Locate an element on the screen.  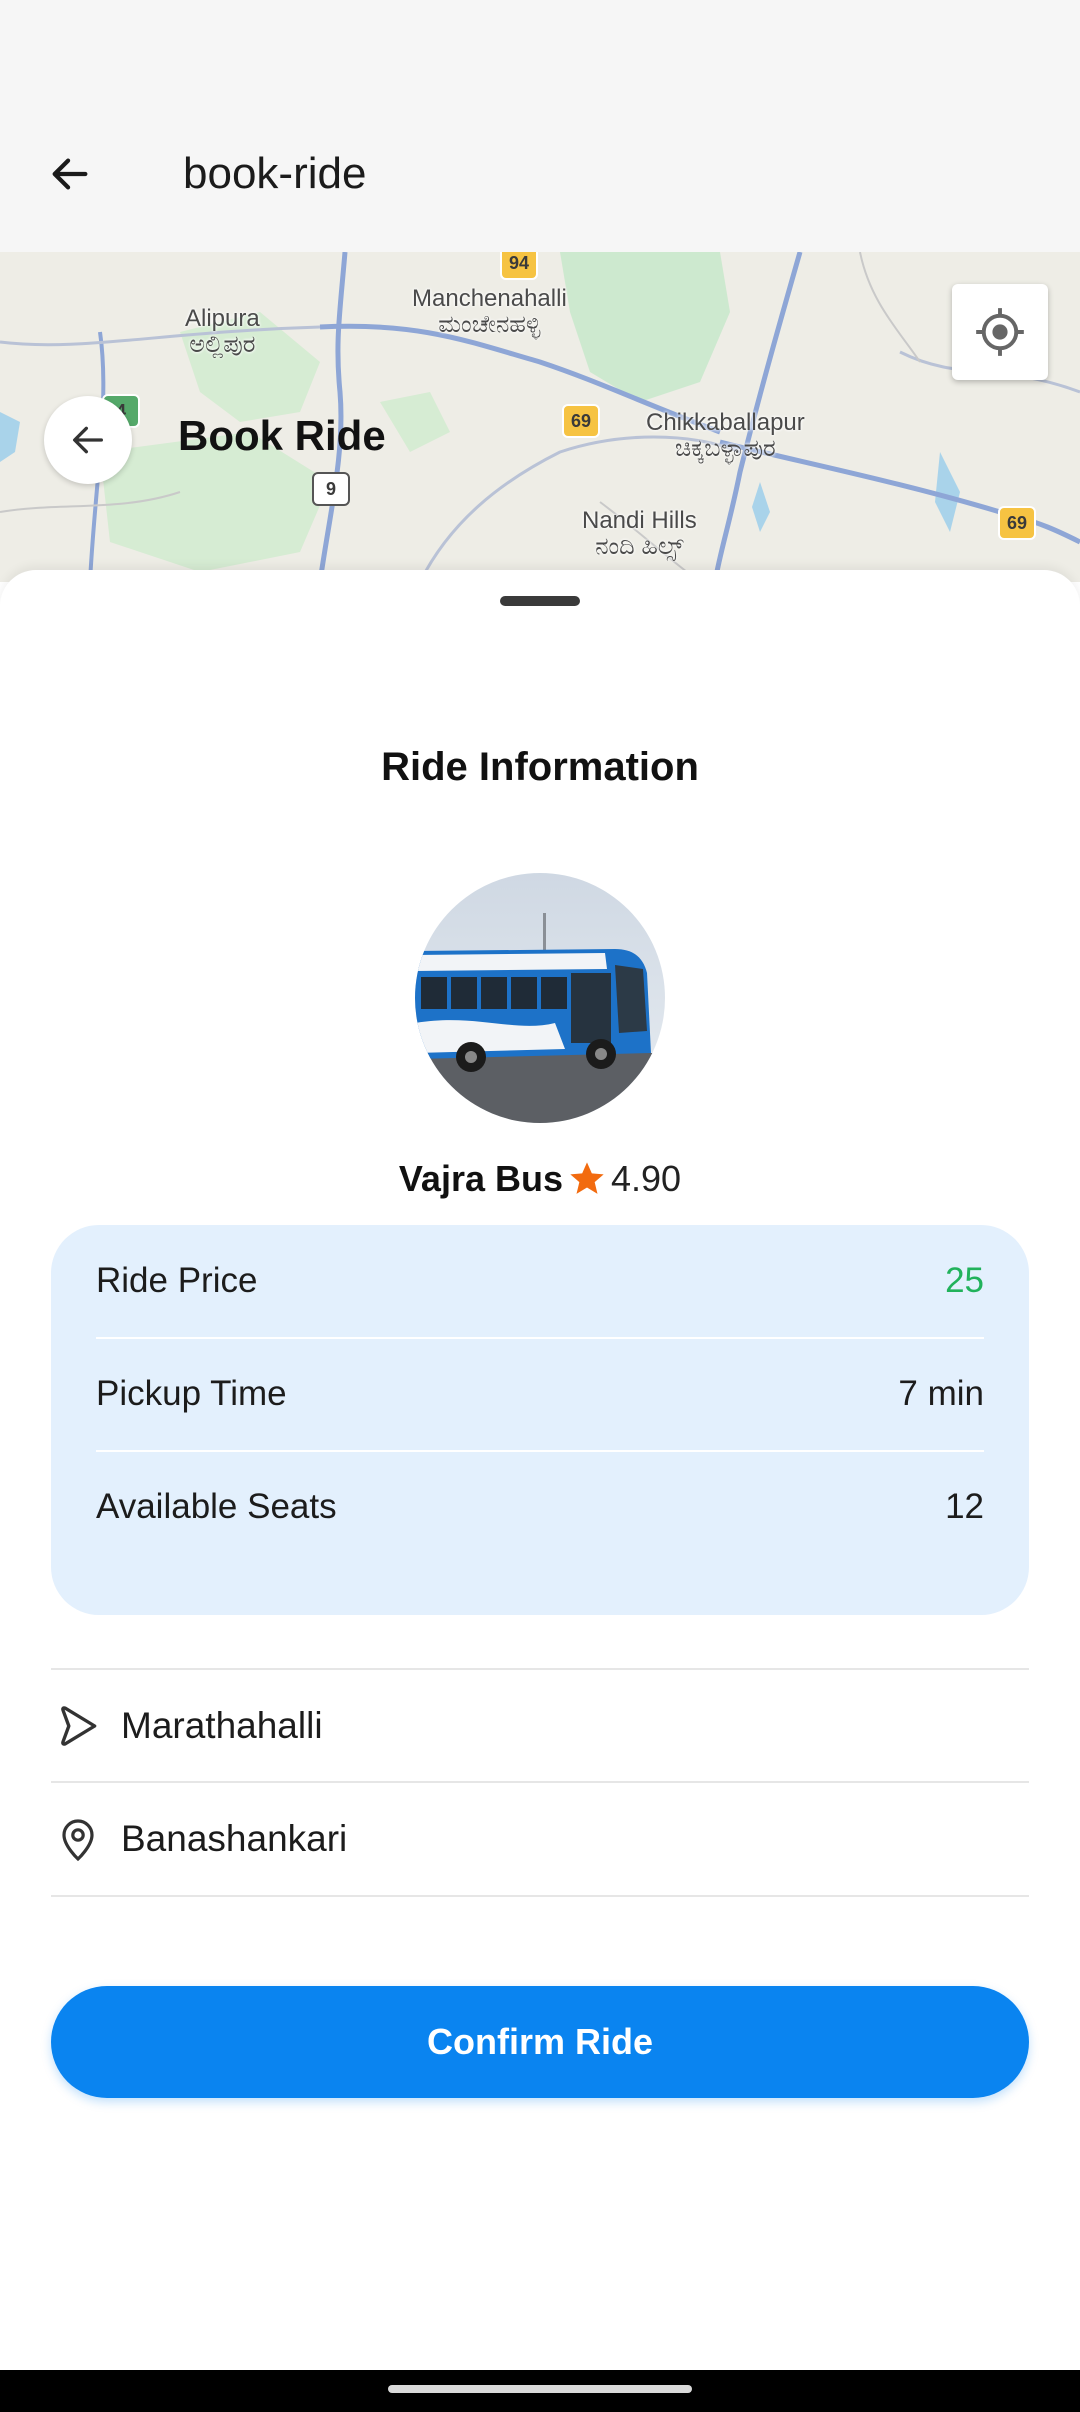
my-location-button is located at coordinates (1000, 332).